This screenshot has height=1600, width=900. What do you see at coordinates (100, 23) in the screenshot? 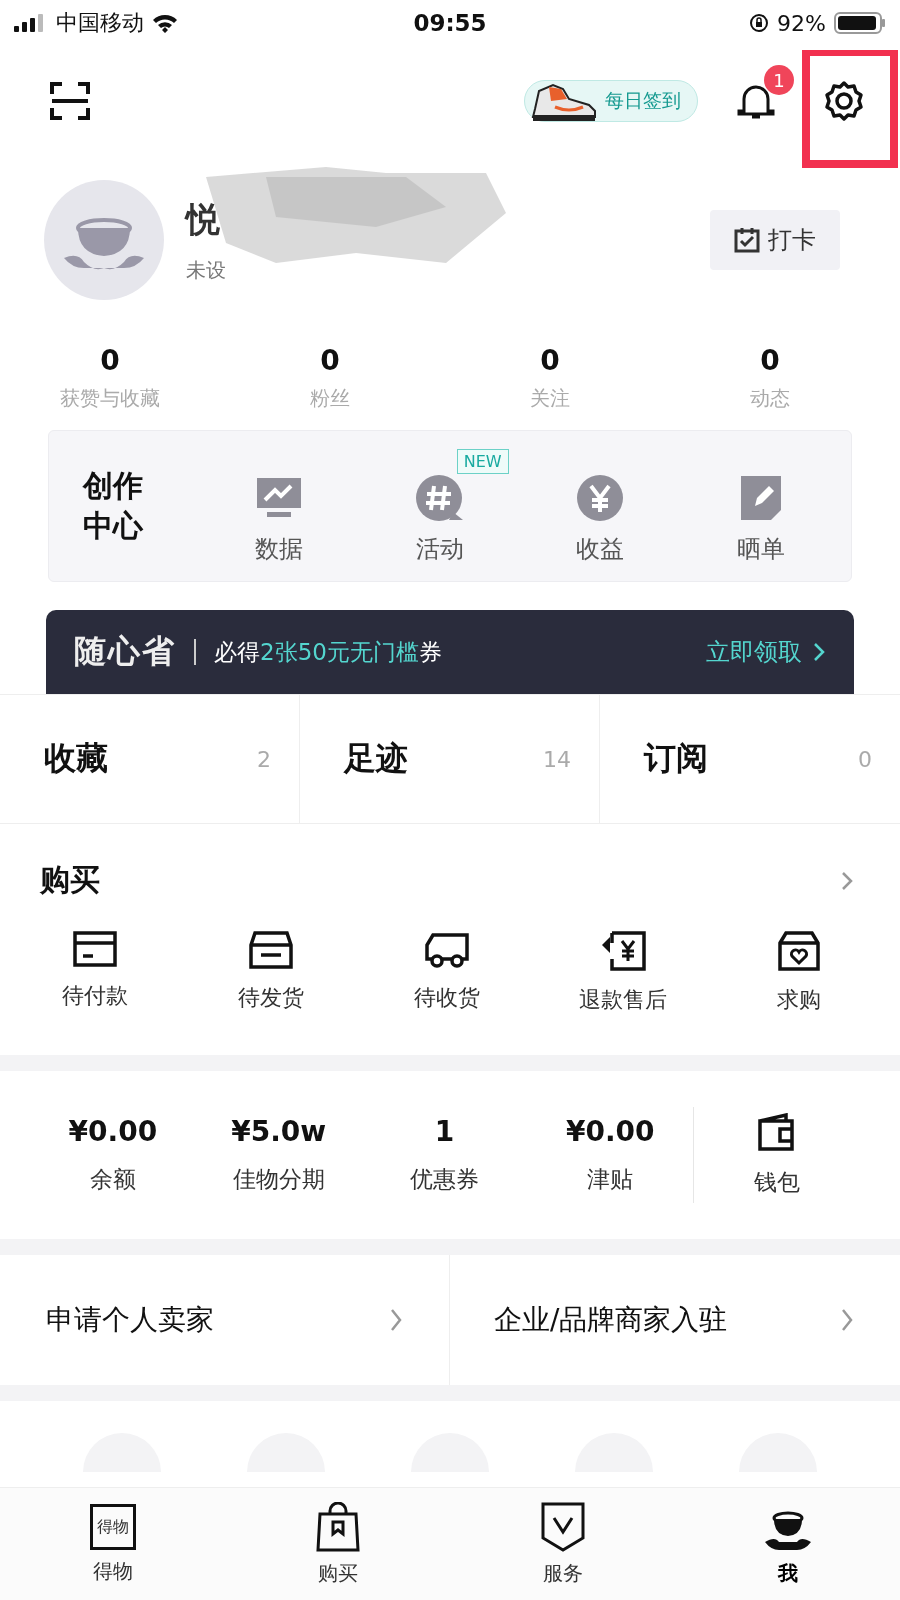
I see `carrier-name: 中国移动` at bounding box center [100, 23].